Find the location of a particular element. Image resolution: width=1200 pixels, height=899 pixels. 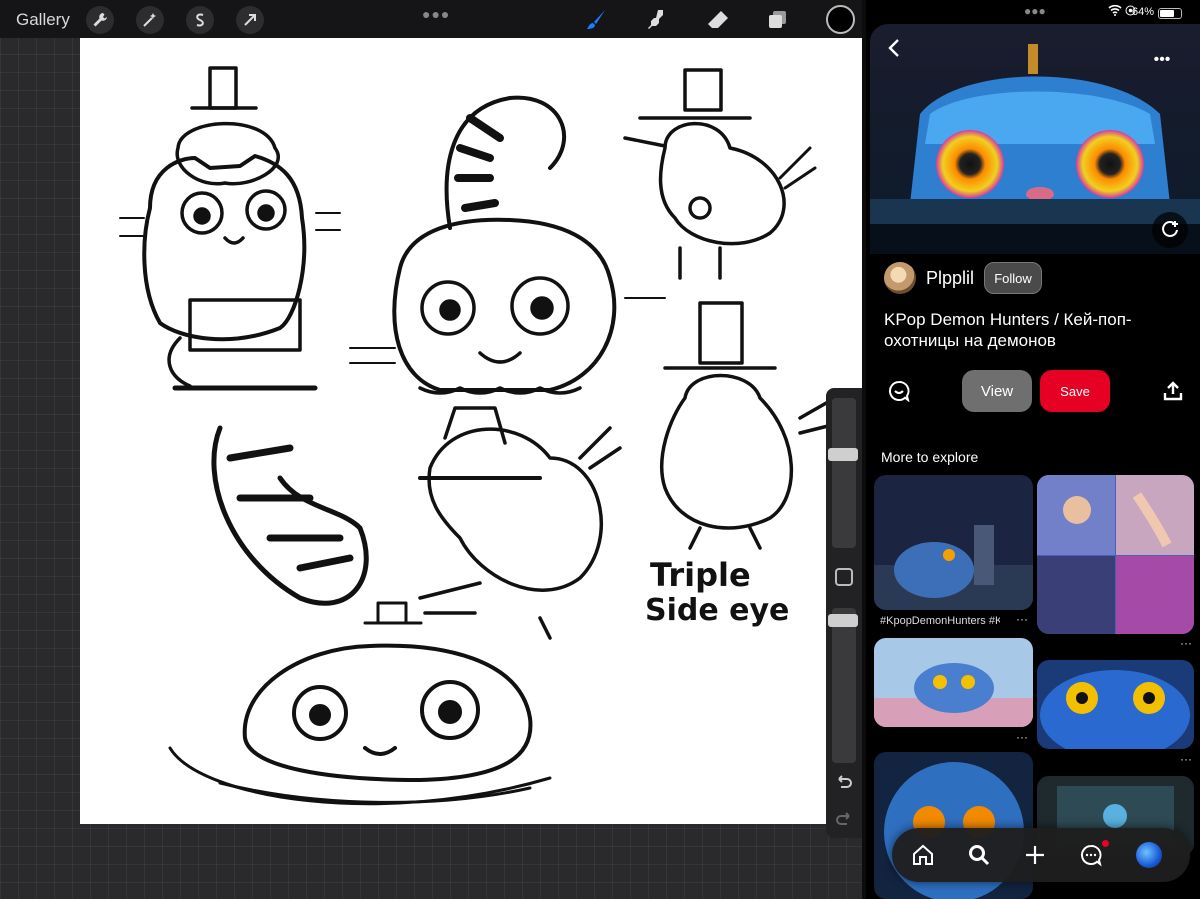

messages-icon is located at coordinates (1091, 855).